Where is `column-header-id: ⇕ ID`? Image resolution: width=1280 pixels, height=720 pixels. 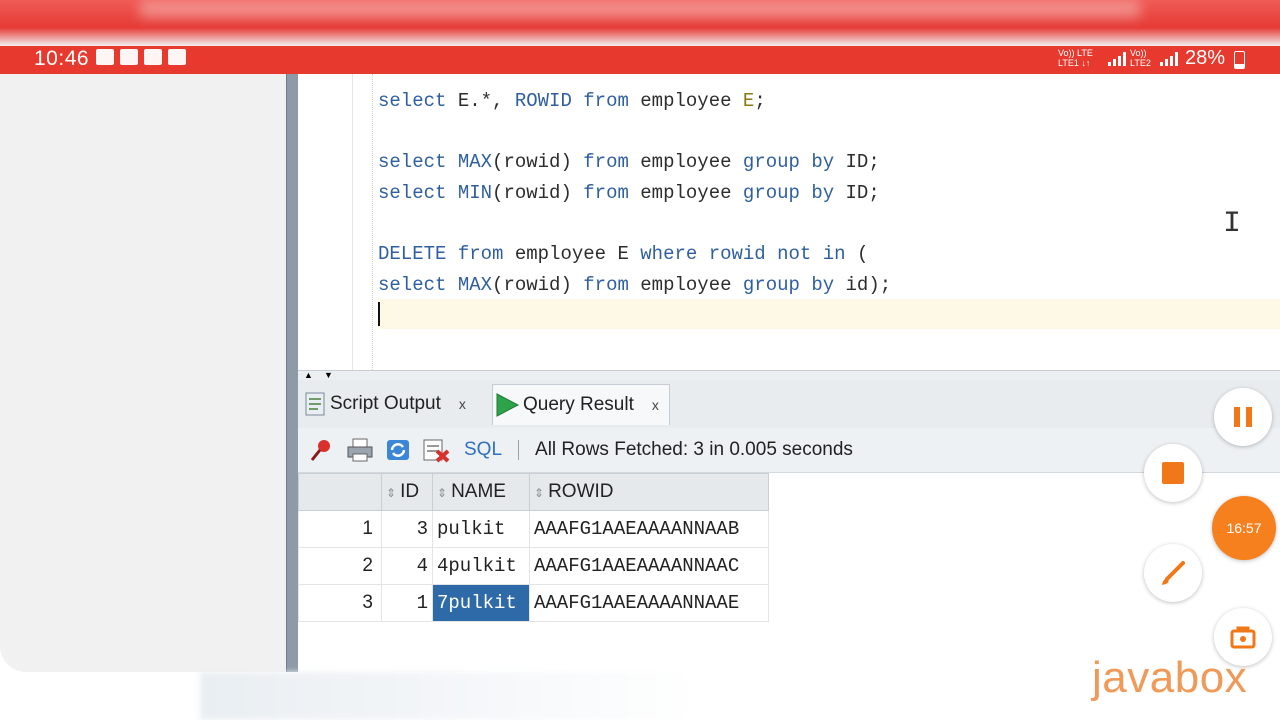 column-header-id: ⇕ ID is located at coordinates (407, 492).